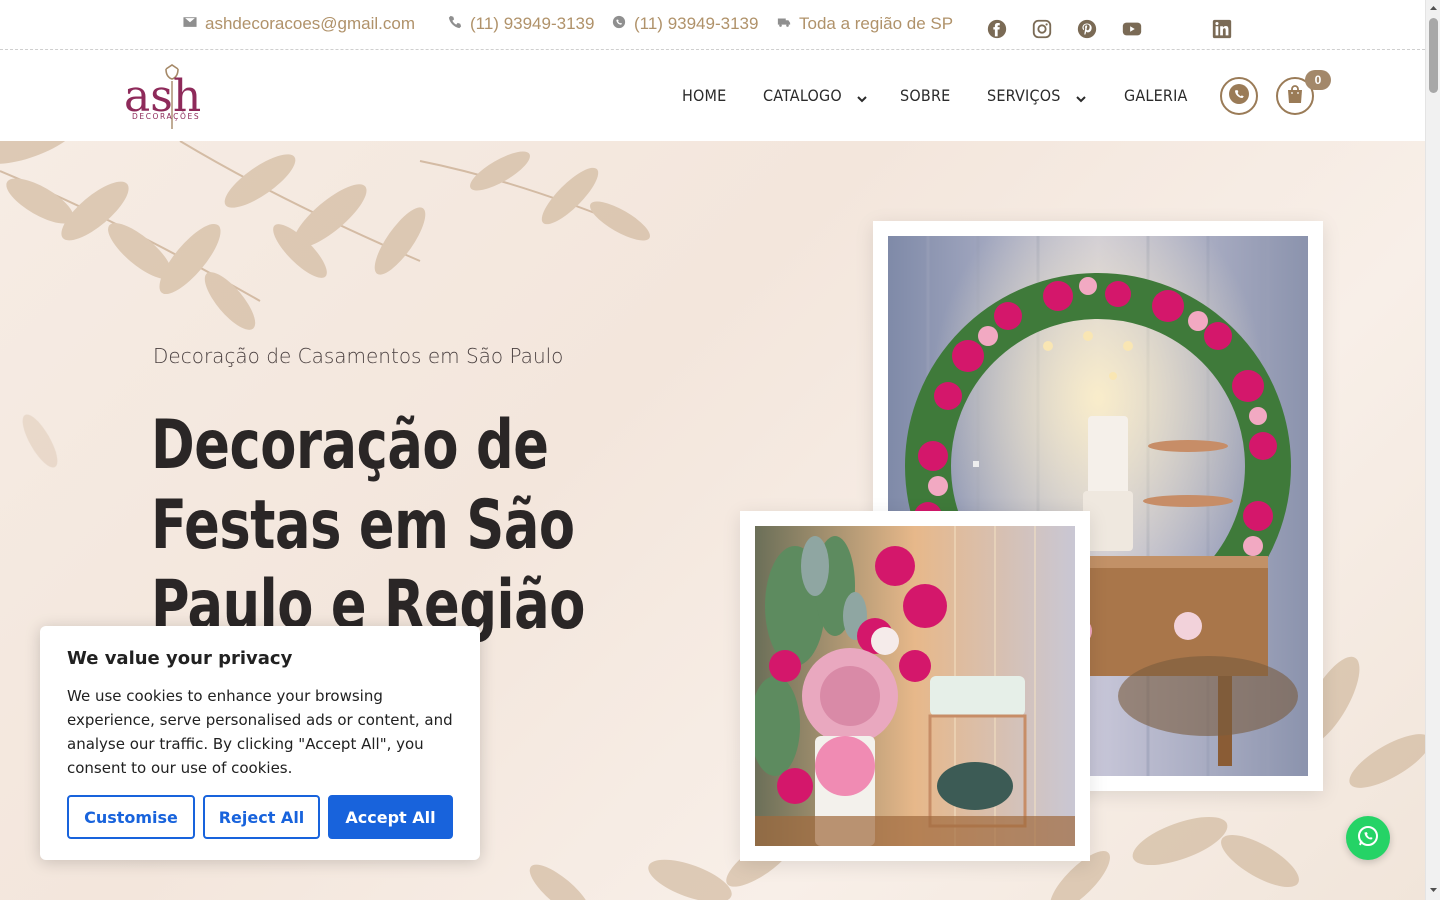  What do you see at coordinates (1132, 29) in the screenshot?
I see `youtube-icon` at bounding box center [1132, 29].